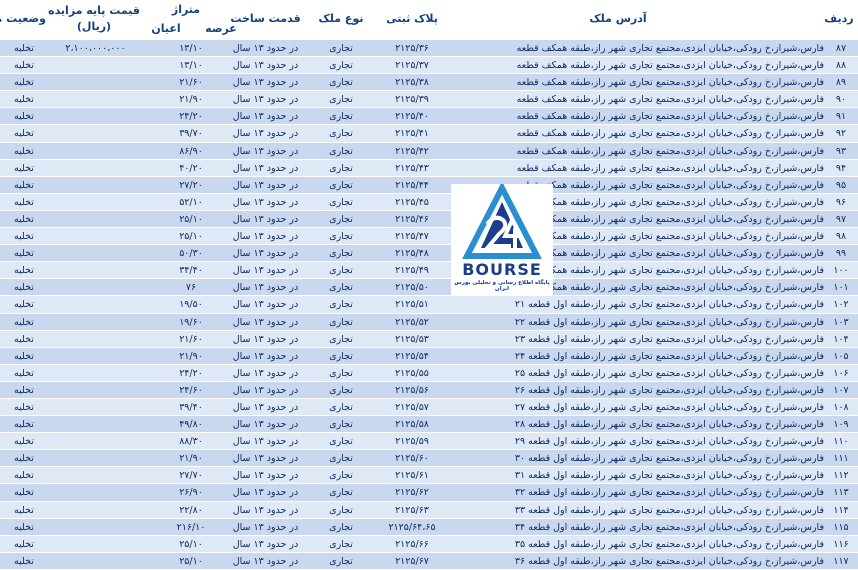 The image size is (858, 570). I want to click on cell-plate: ۲۱۲۵/۶۶, so click(412, 544).